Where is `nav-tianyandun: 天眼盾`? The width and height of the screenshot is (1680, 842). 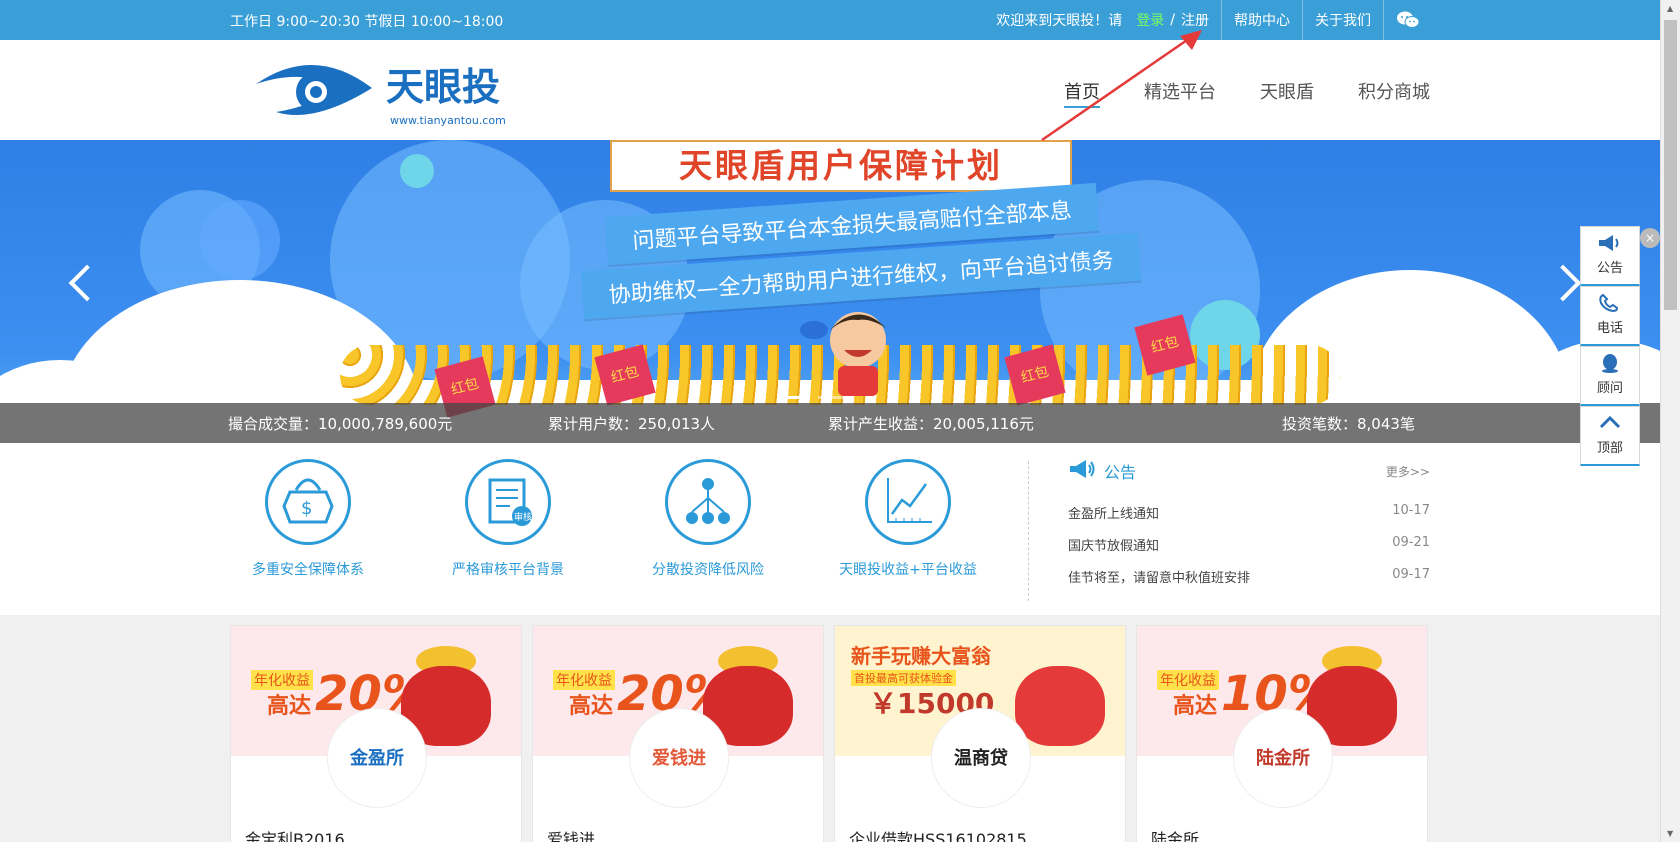 nav-tianyandun: 天眼盾 is located at coordinates (1287, 93).